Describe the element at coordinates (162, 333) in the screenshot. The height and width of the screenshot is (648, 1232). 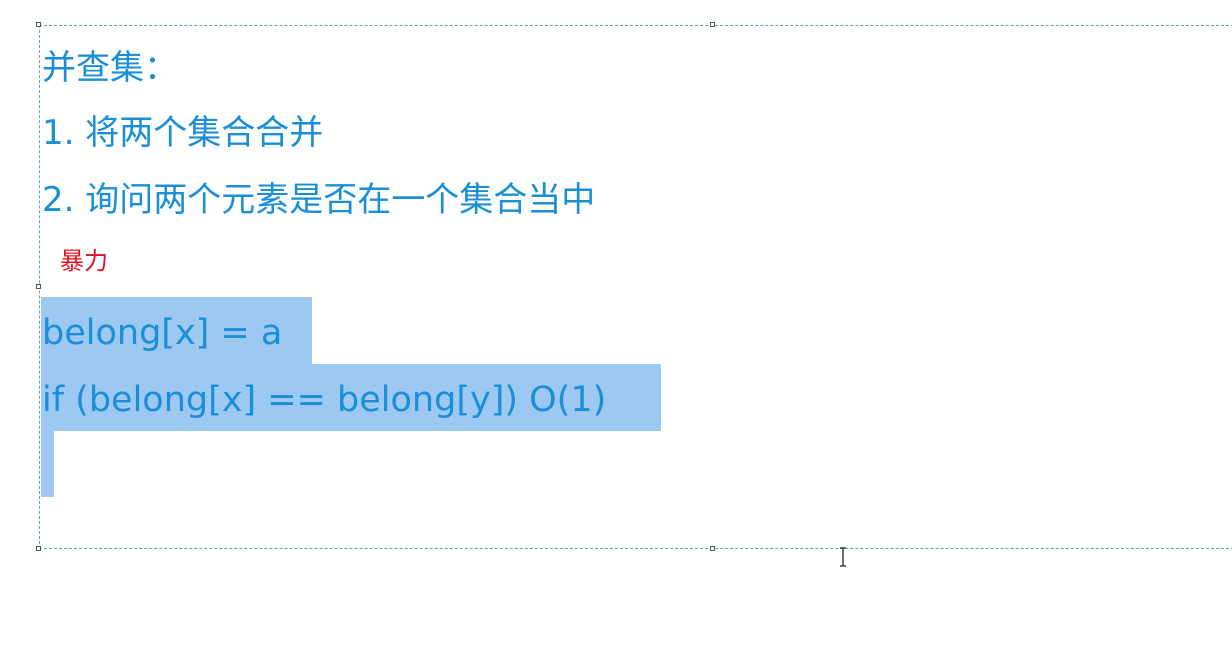
I see `code-line-assign: belong[x] = a` at that location.